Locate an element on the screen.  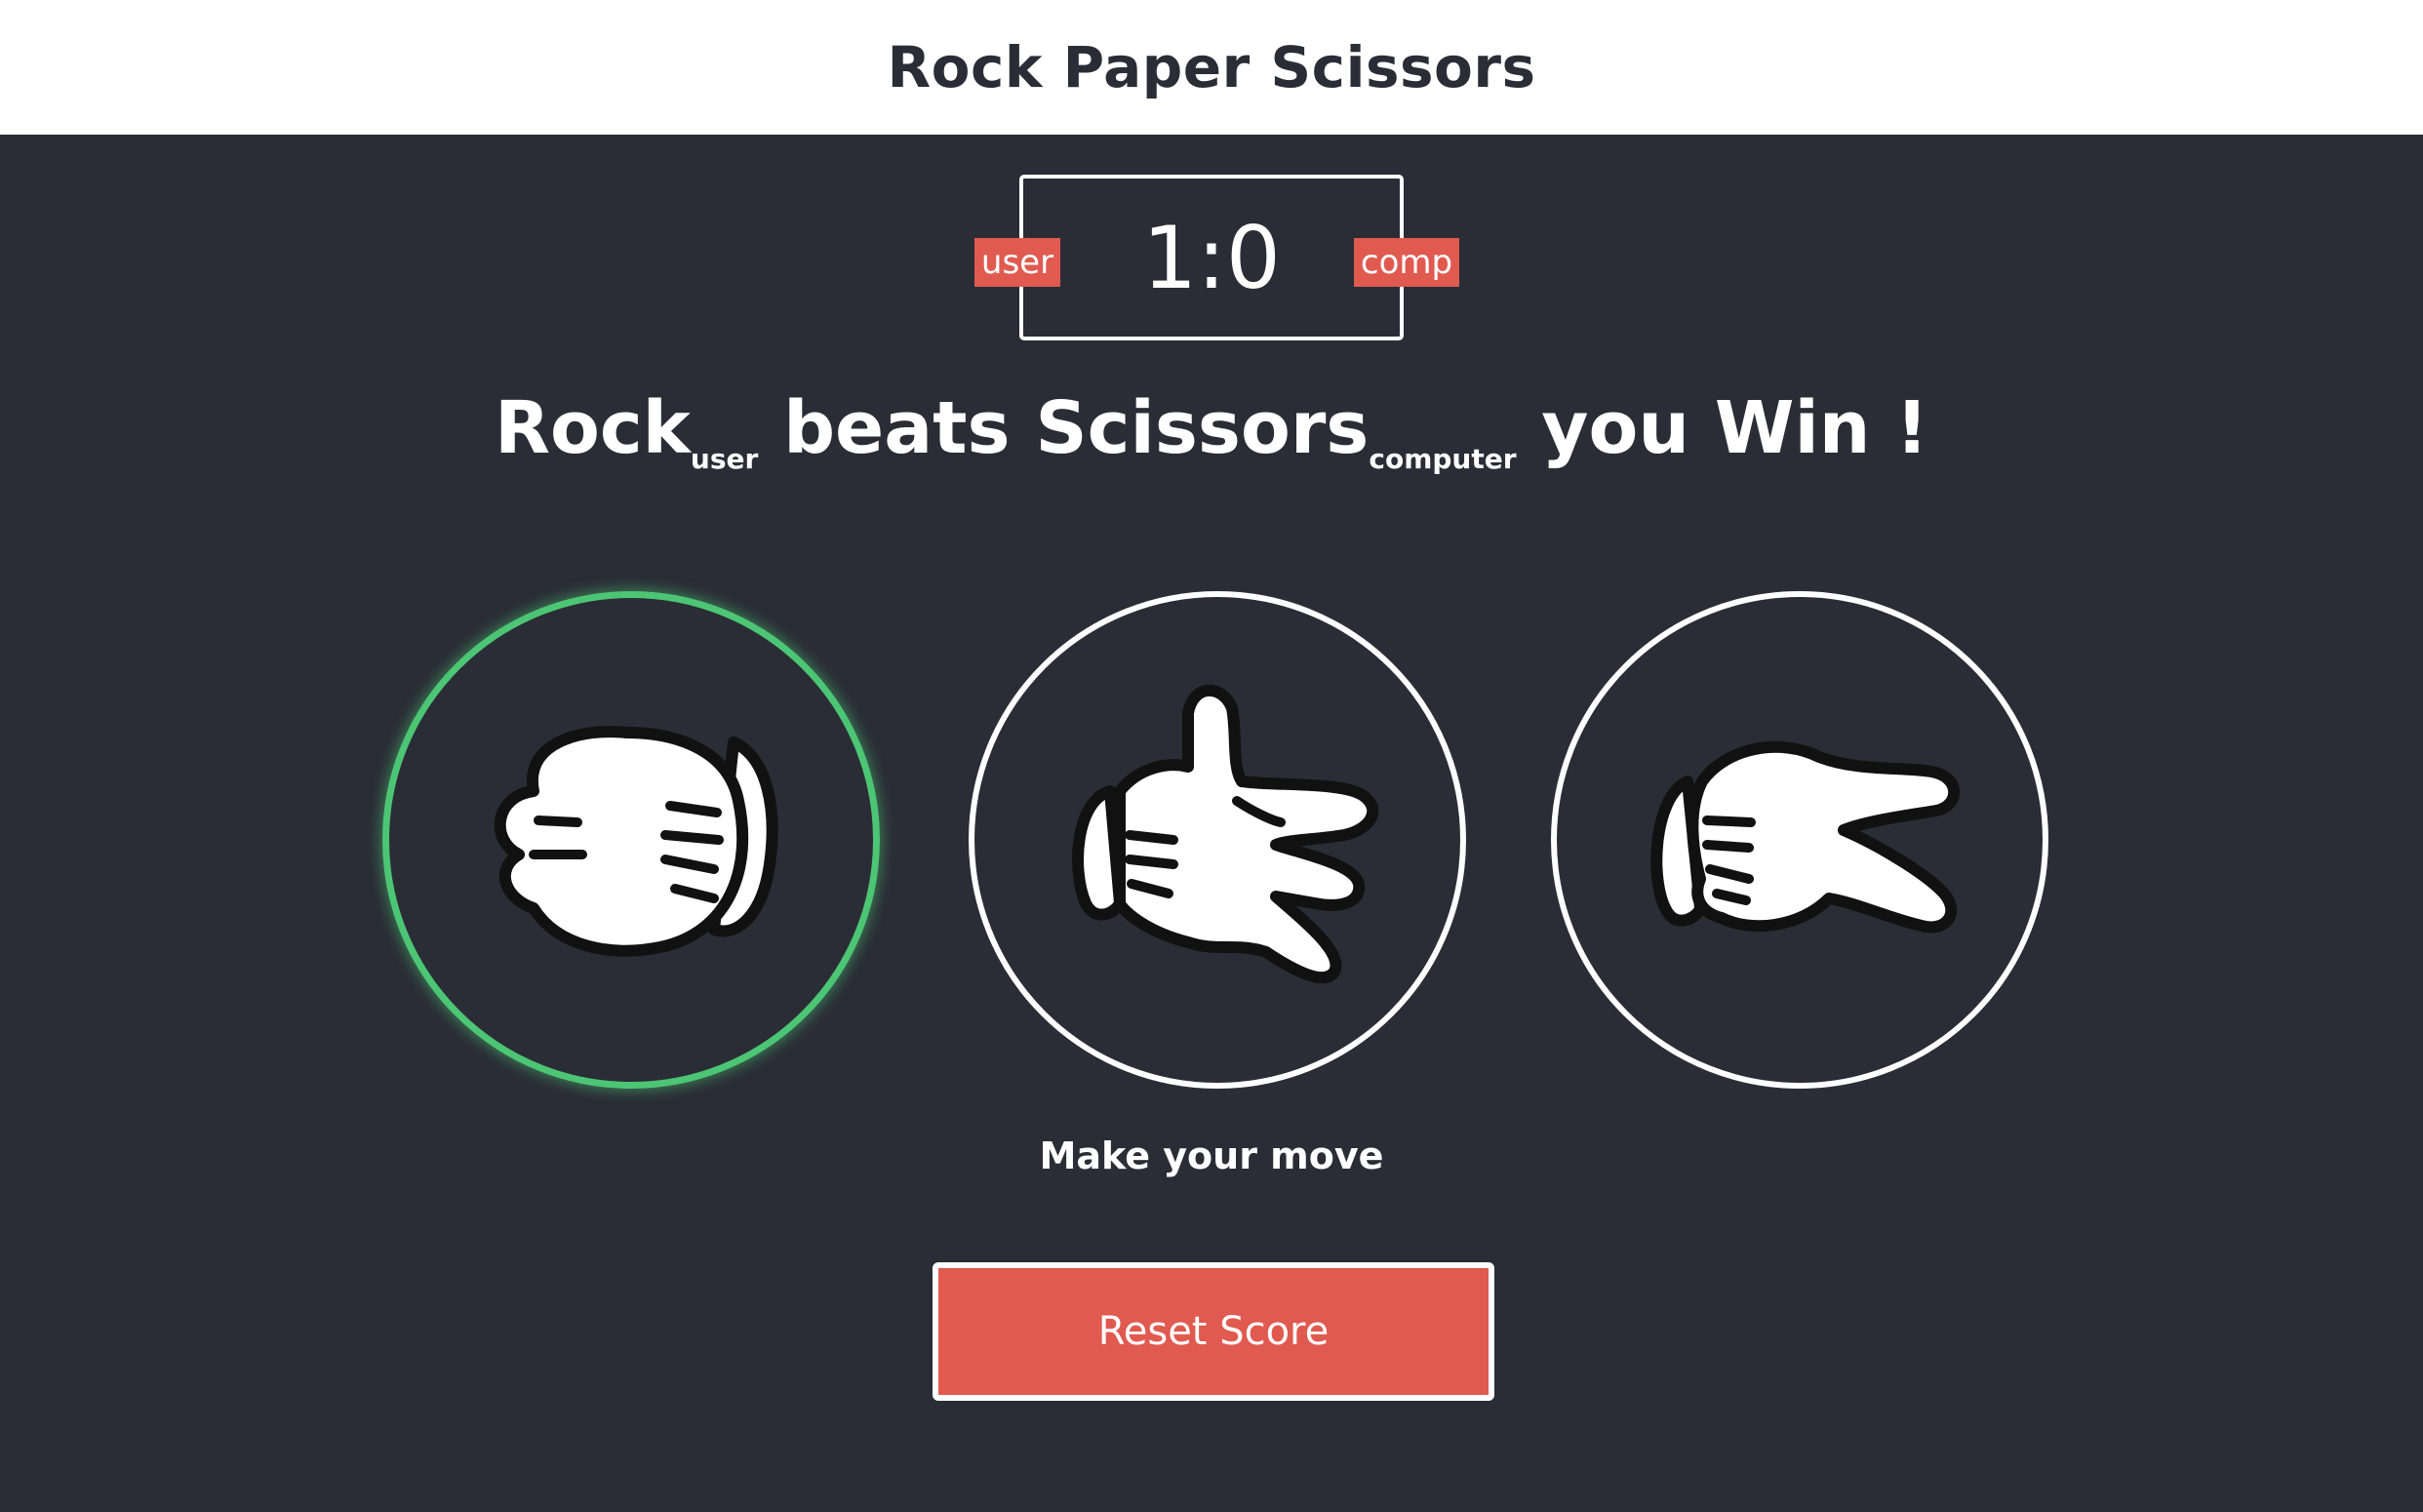
app-header: Rock Paper Scissors is located at coordinates (1211, 67).